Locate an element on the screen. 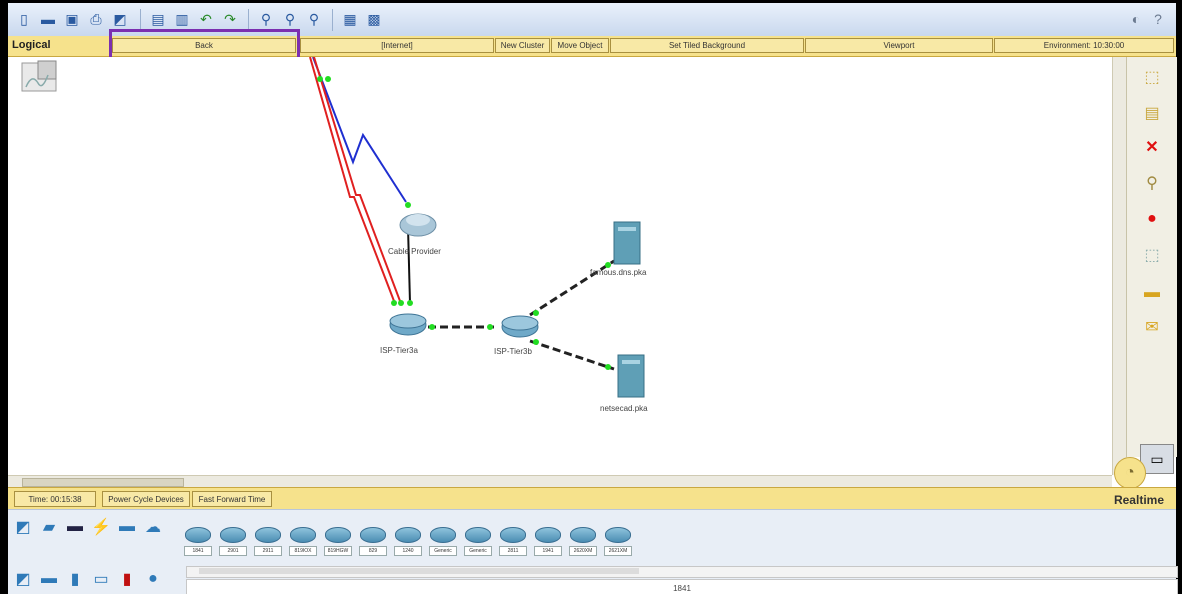 Image resolution: width=1182 pixels, height=594 pixels. copy-icon: ▤ is located at coordinates (158, 19).